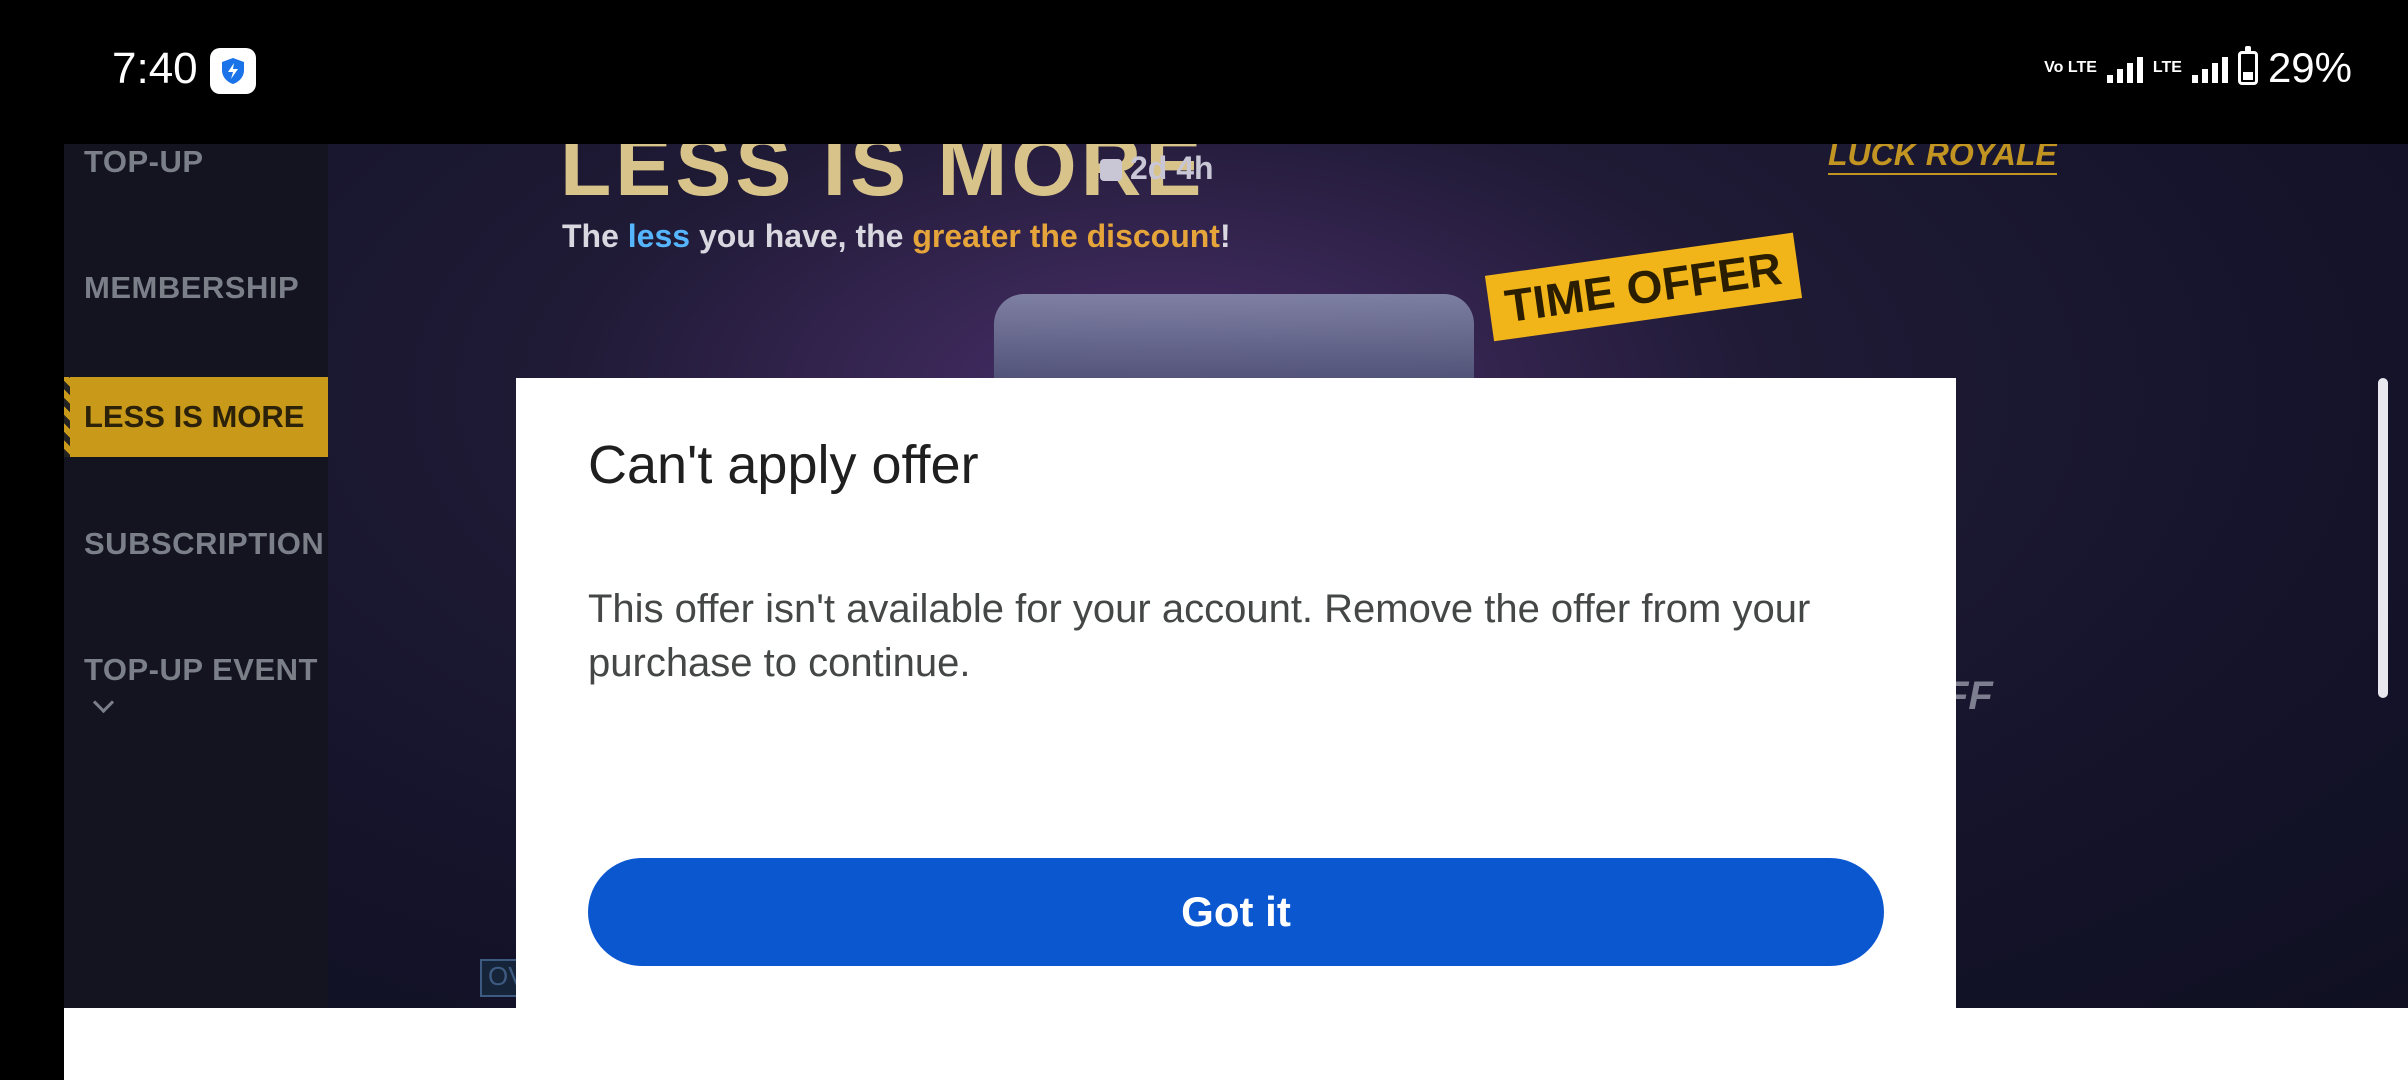  I want to click on dialog-title: Can't apply offer, so click(783, 465).